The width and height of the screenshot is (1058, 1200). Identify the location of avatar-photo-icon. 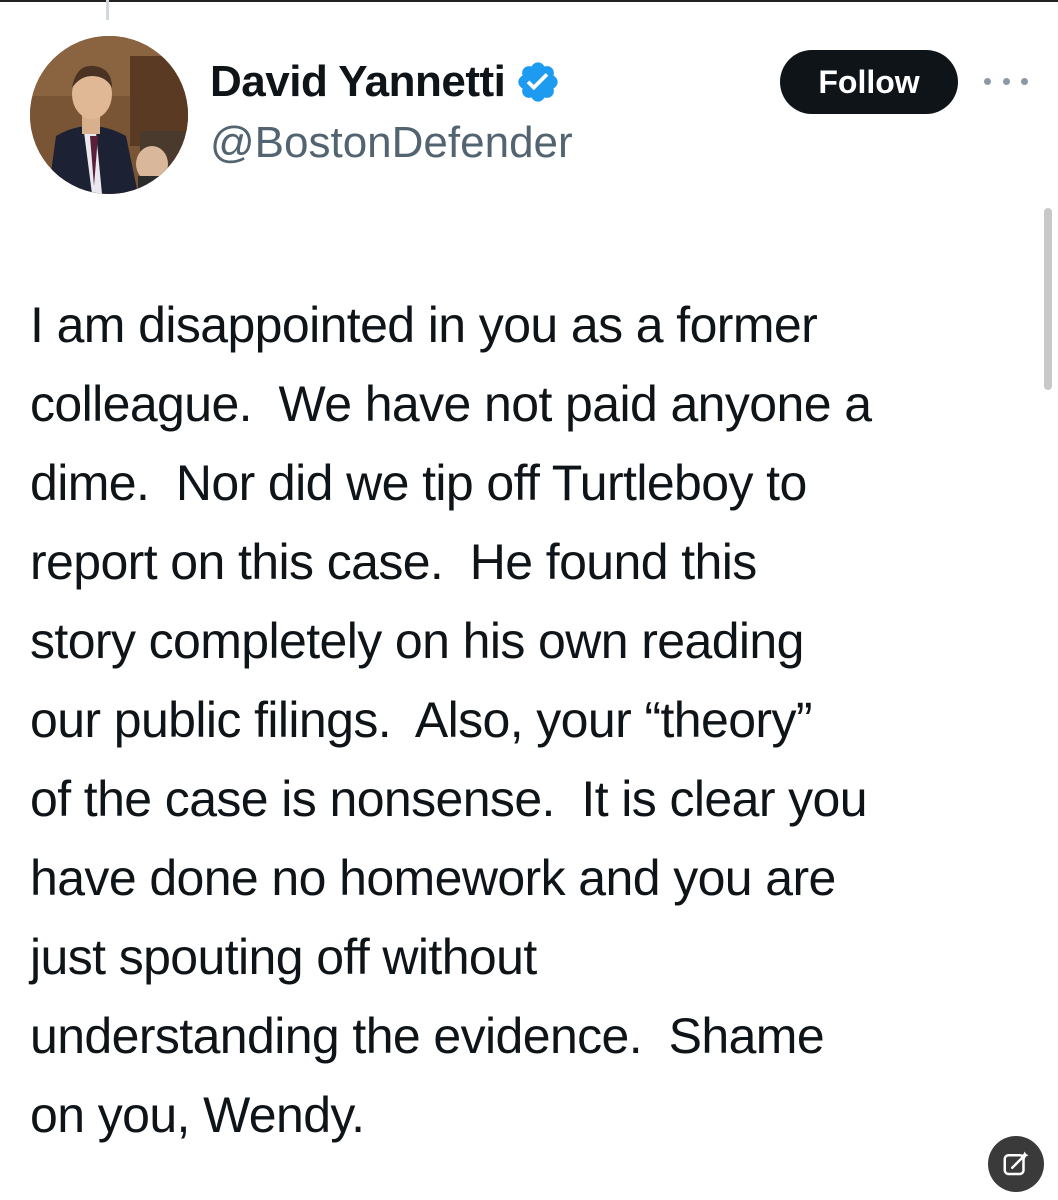
(109, 115).